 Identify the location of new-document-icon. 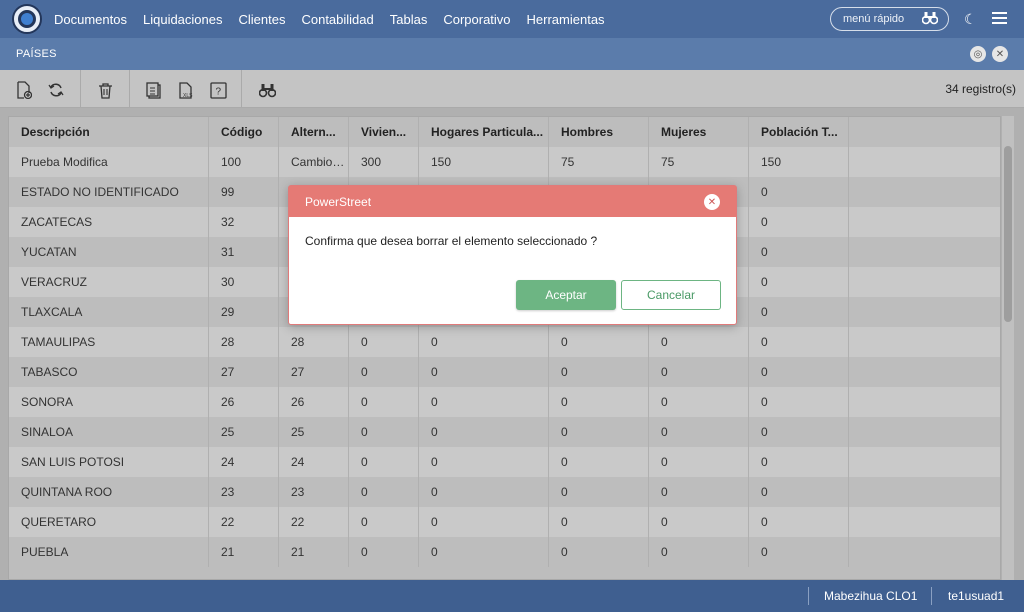
(24, 90).